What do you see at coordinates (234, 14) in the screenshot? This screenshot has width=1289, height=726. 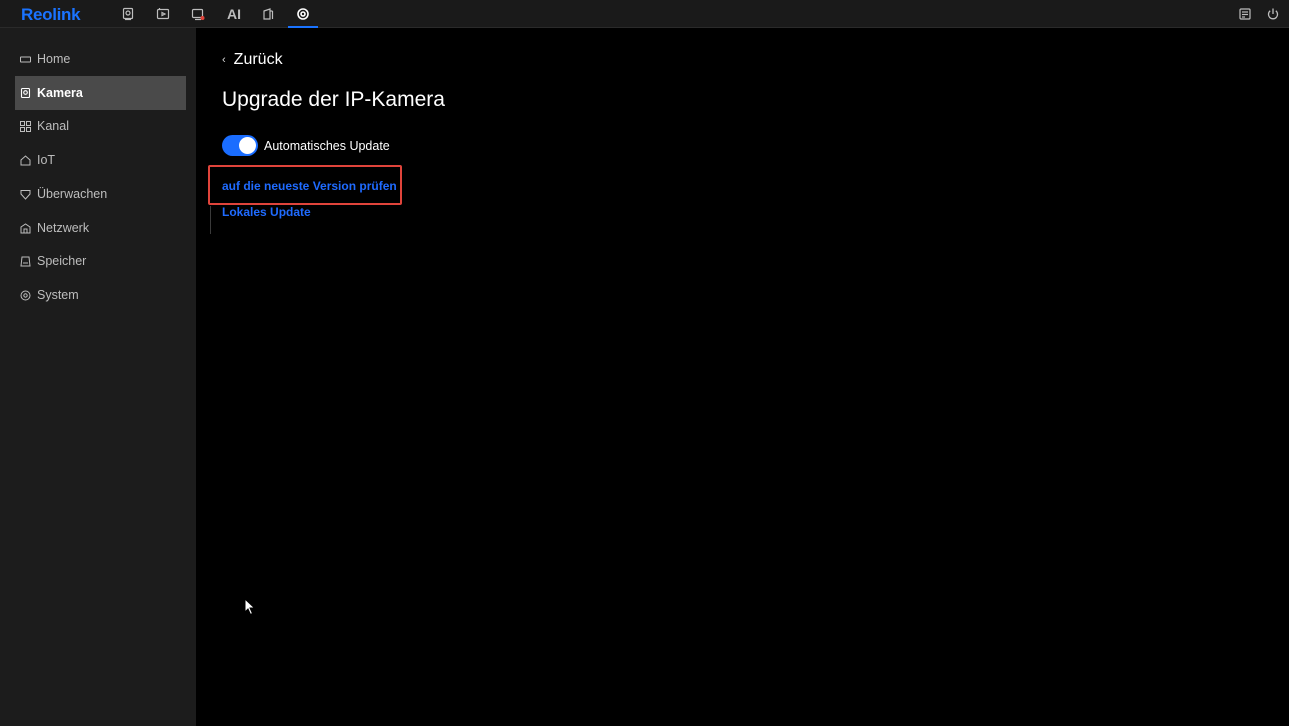 I see `ai-icon: AI` at bounding box center [234, 14].